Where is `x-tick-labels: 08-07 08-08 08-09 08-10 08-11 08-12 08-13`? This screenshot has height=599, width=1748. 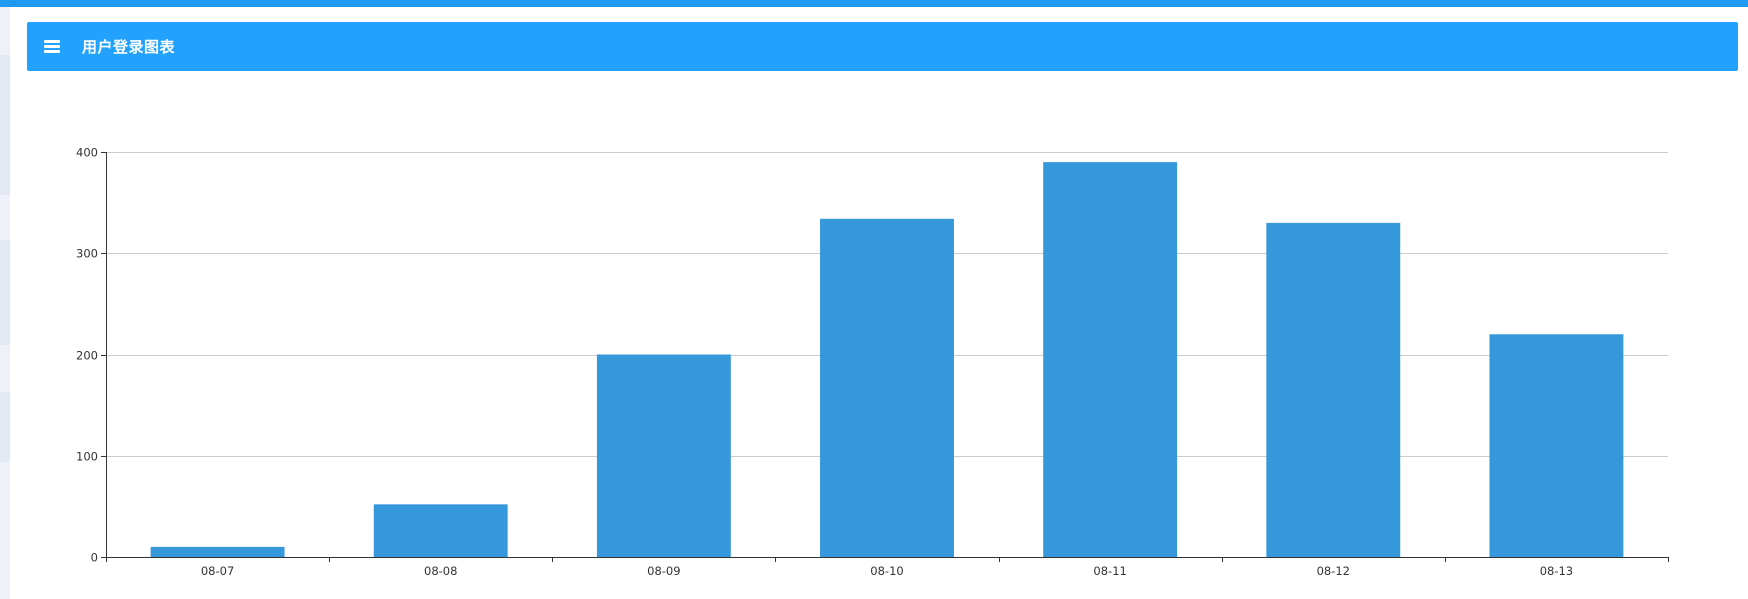 x-tick-labels: 08-07 08-08 08-09 08-10 08-11 08-12 08-13 is located at coordinates (887, 571).